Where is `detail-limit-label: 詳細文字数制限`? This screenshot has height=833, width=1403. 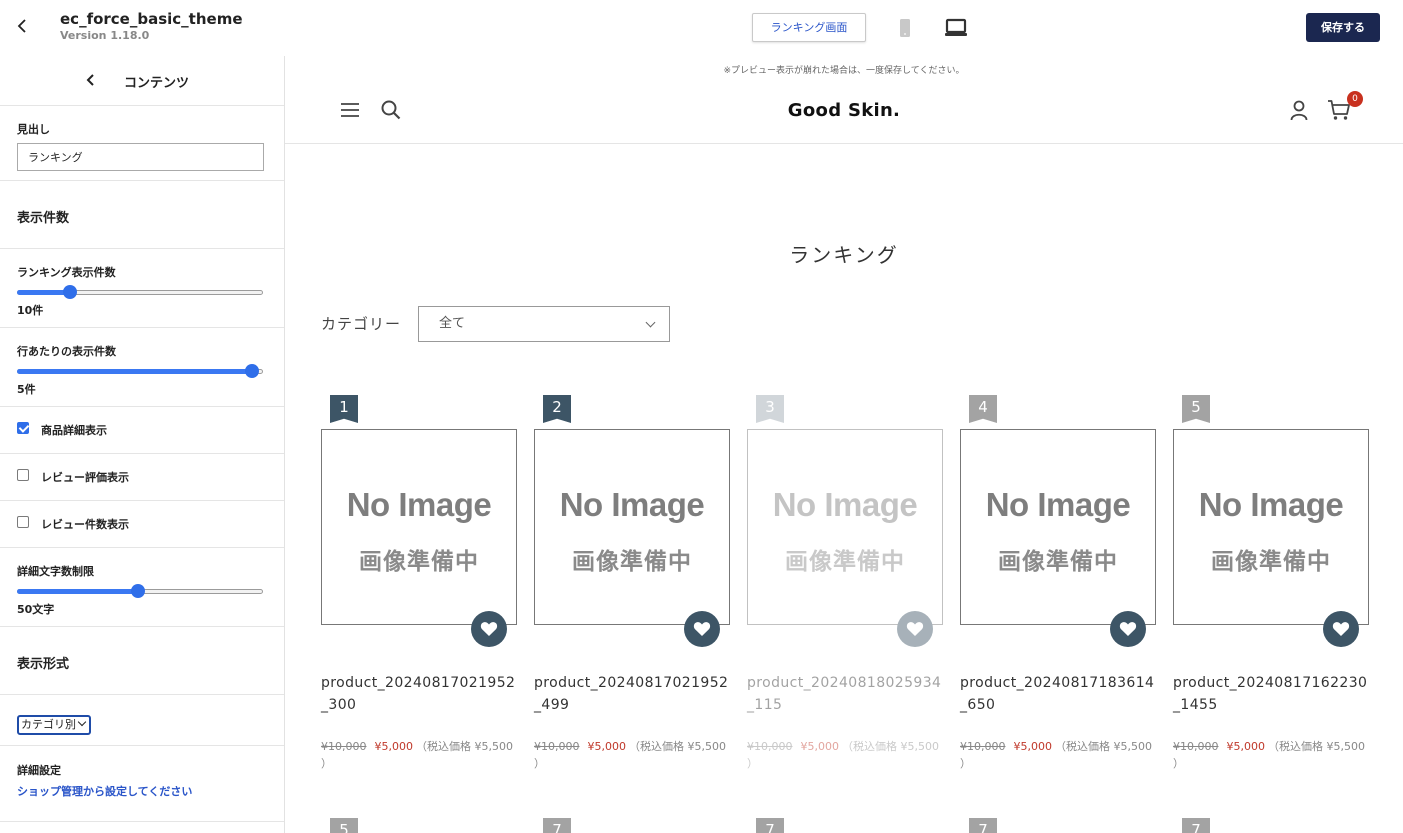 detail-limit-label: 詳細文字数制限 is located at coordinates (55, 571).